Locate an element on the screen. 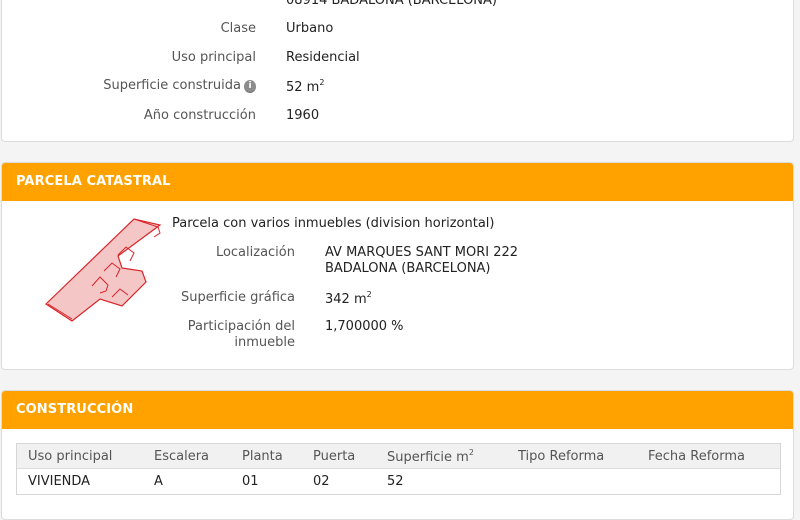 The width and height of the screenshot is (800, 520). parcel-map-thumbnail is located at coordinates (104, 267).